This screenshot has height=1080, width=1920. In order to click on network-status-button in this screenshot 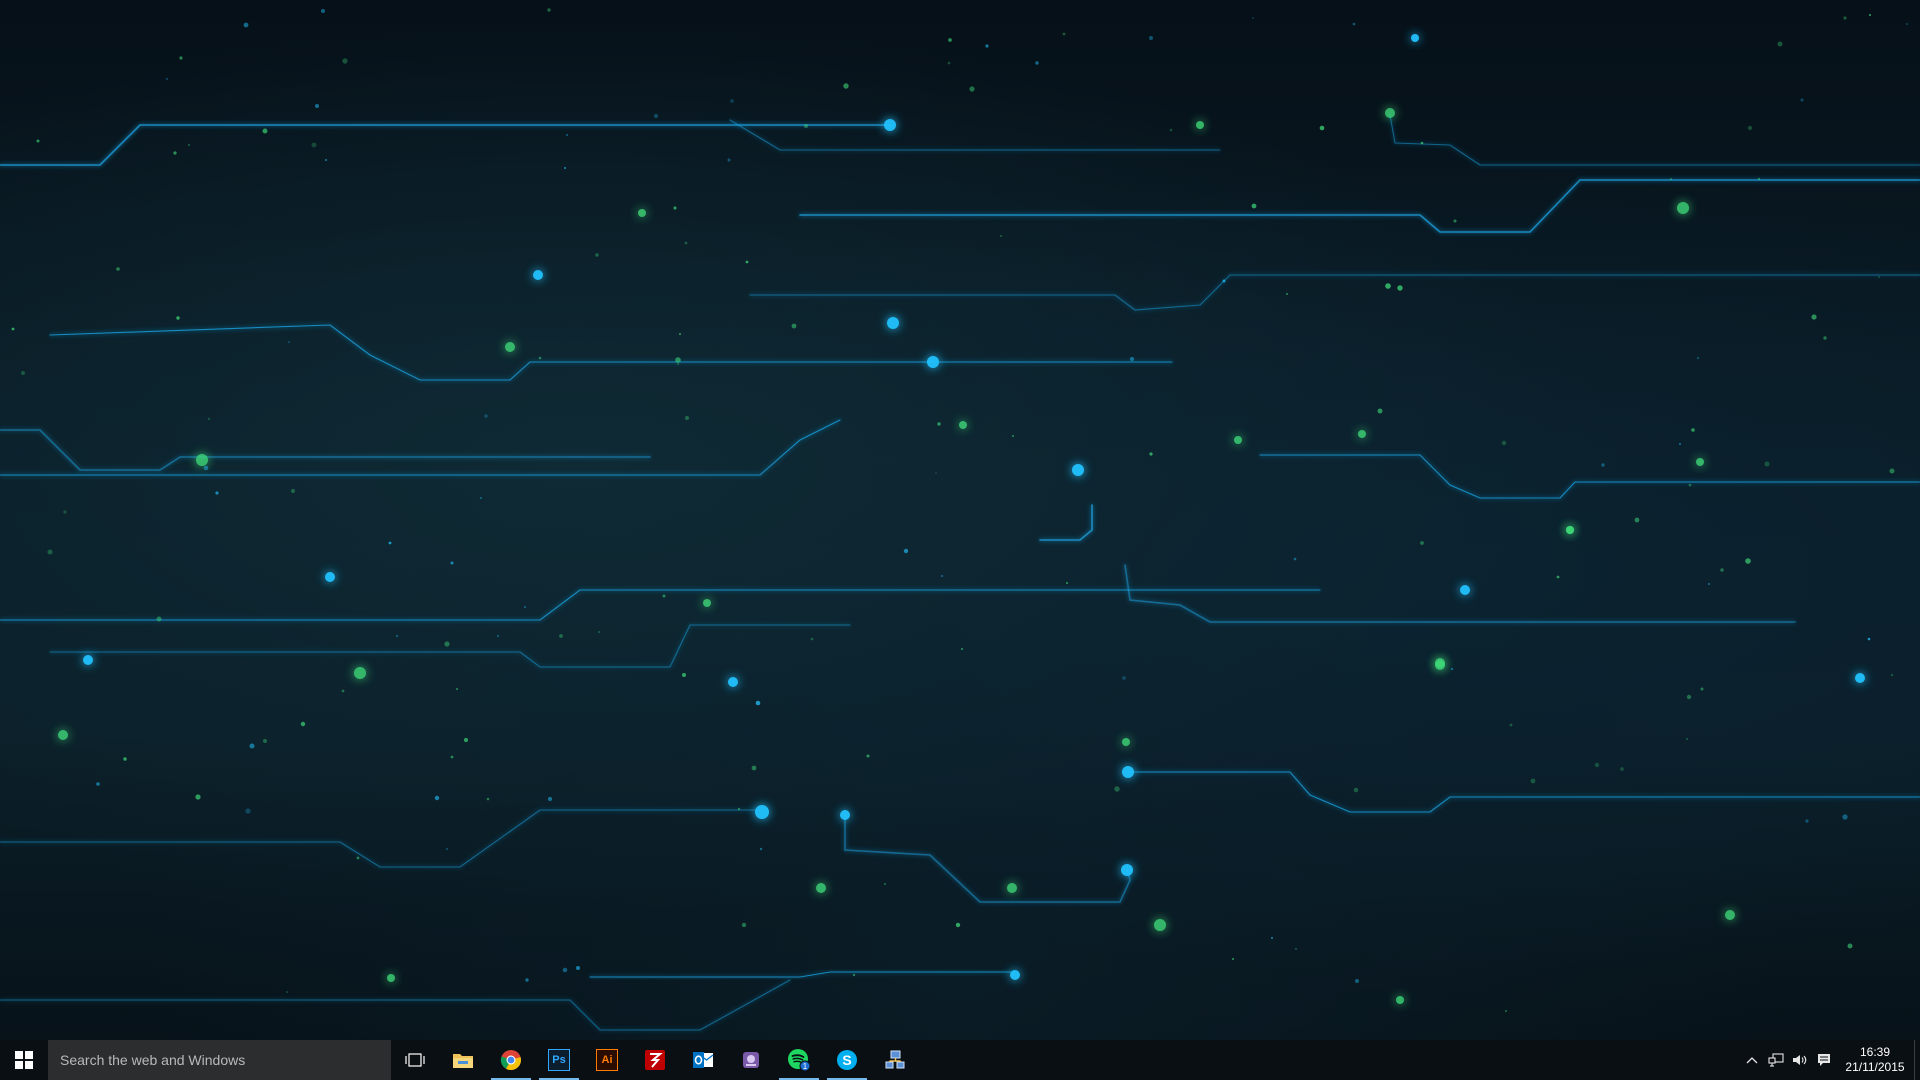, I will do `click(1776, 1060)`.